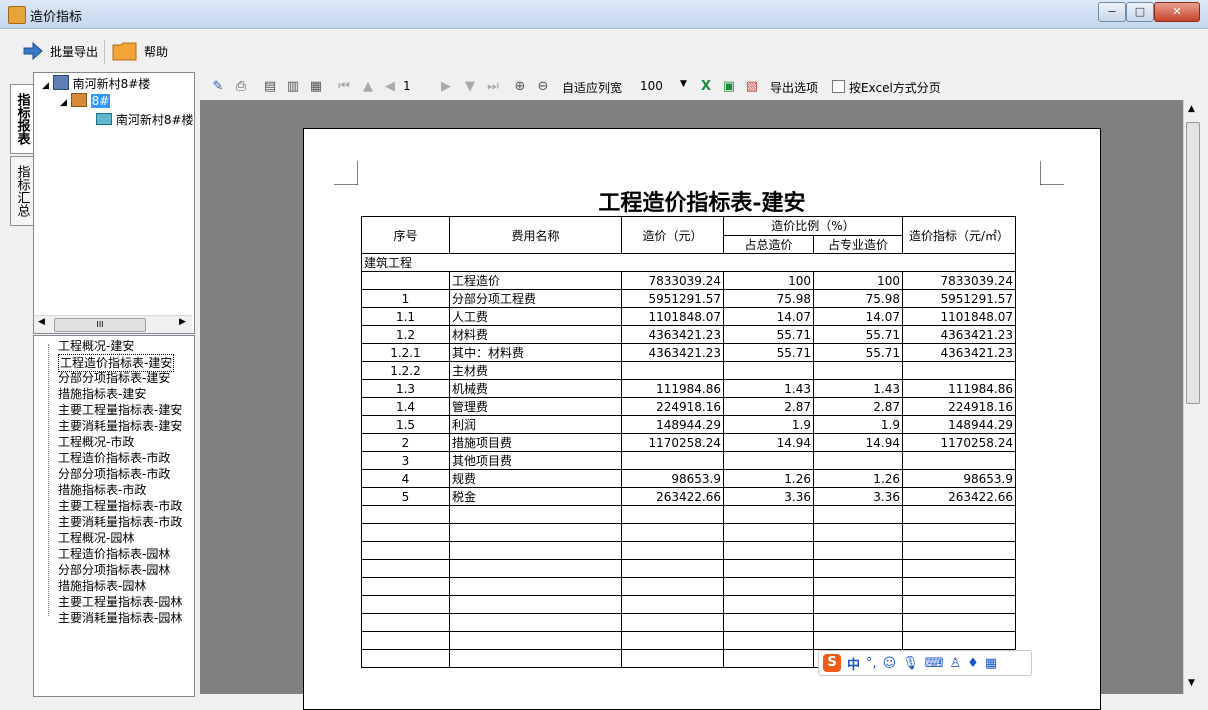  What do you see at coordinates (672, 280) in the screenshot?
I see `cell-cost: 7833039.24` at bounding box center [672, 280].